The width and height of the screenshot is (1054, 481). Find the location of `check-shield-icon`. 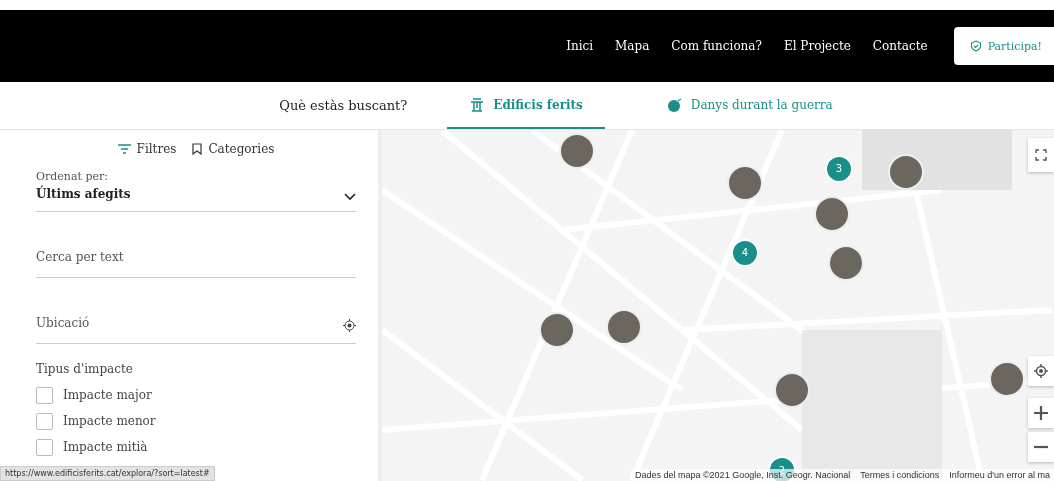

check-shield-icon is located at coordinates (975, 46).